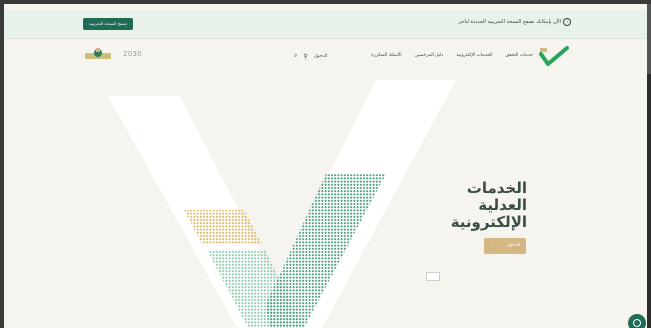 This screenshot has width=651, height=328. Describe the element at coordinates (457, 205) in the screenshot. I see `hero-title: الخدمات العدلية الإلكترونية` at that location.